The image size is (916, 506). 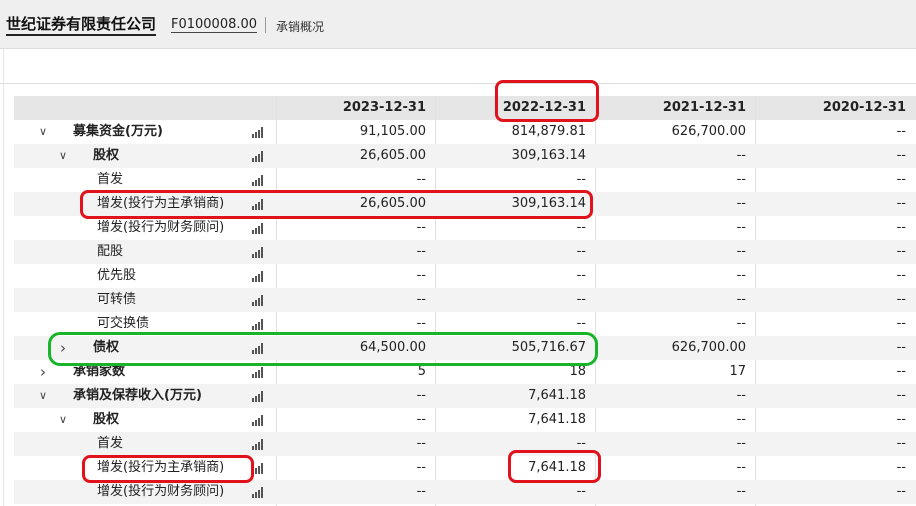 I want to click on row-label: 优先股, so click(x=117, y=275).